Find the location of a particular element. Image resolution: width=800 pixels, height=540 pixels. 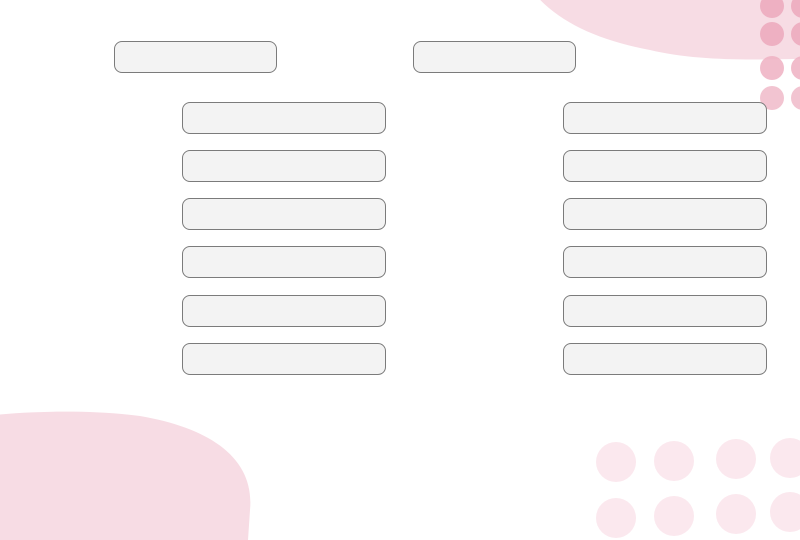

header-field-right is located at coordinates (494, 57).